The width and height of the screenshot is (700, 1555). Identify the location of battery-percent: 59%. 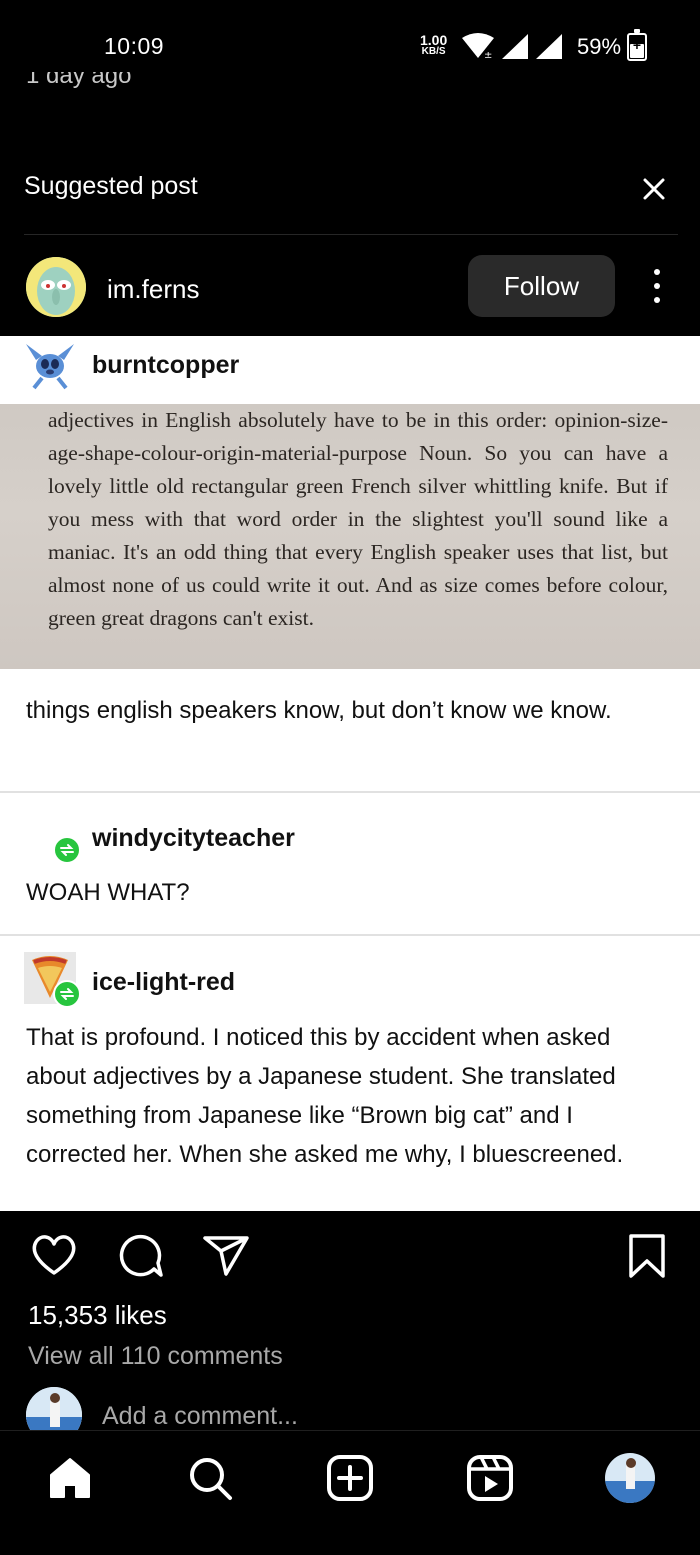
(599, 46).